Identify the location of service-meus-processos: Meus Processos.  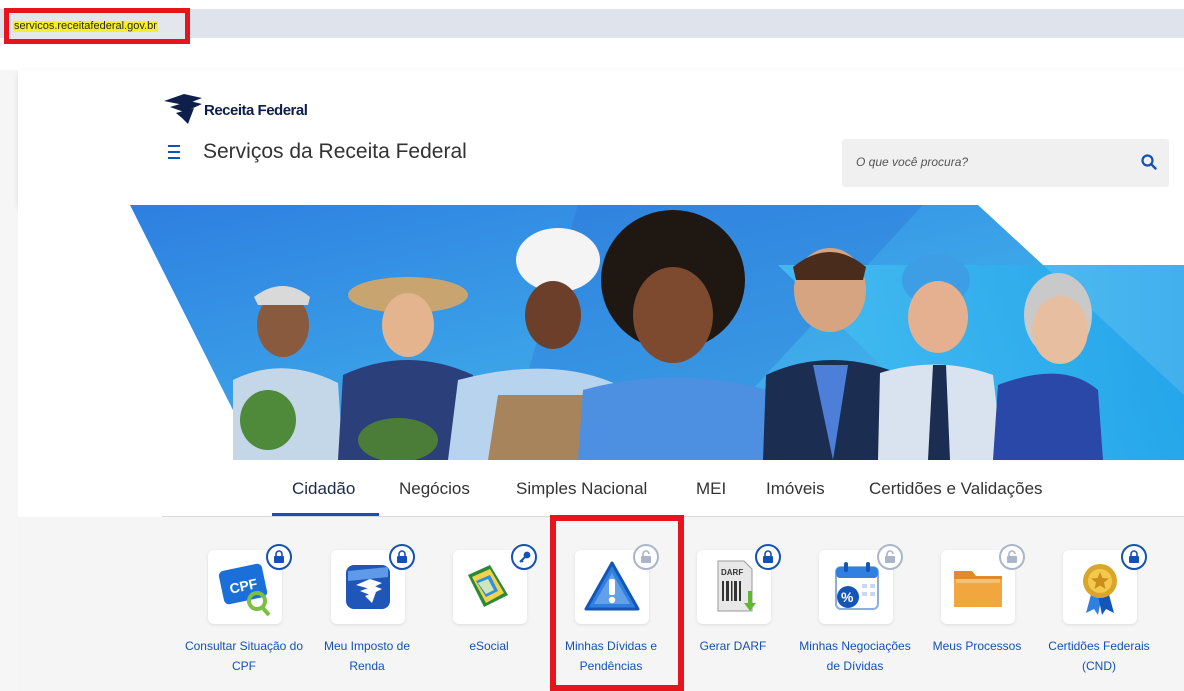
(977, 604).